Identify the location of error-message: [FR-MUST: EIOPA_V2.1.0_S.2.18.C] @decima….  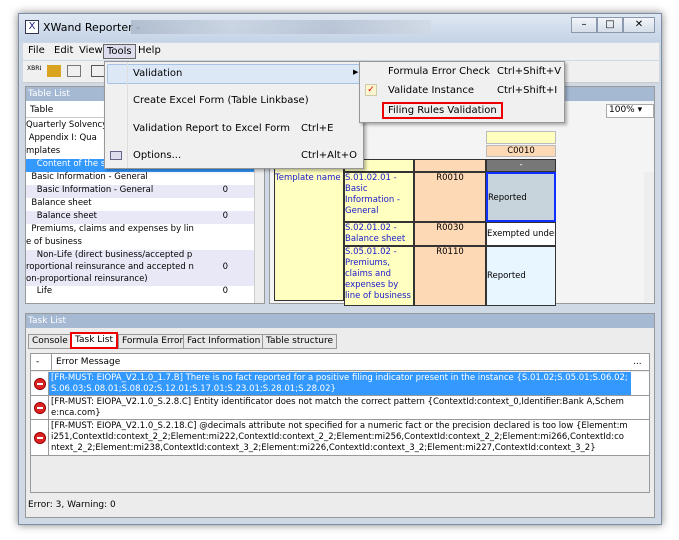
(339, 437).